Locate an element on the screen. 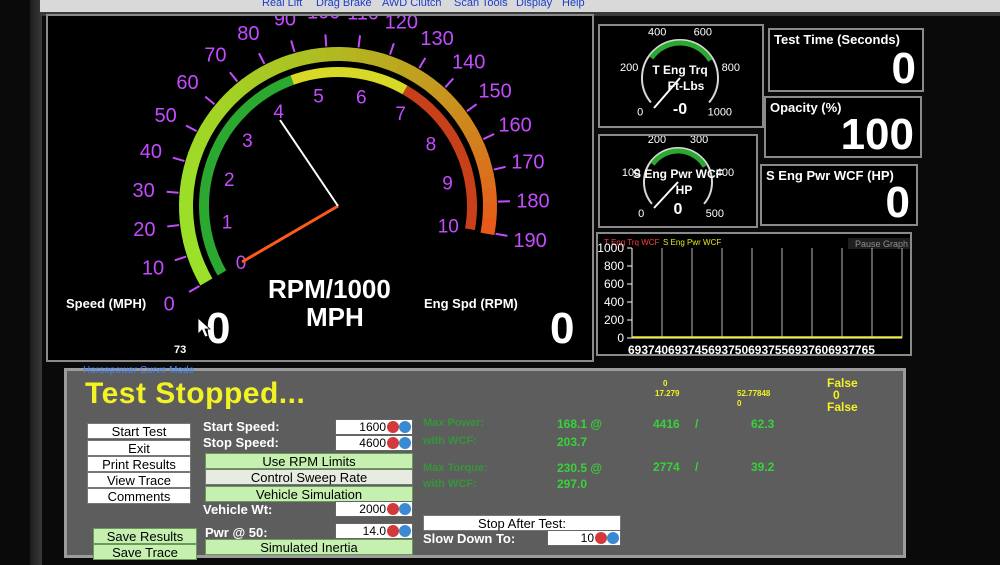 This screenshot has width=1000, height=565. menu-awd-clutch: AWD Clutch is located at coordinates (412, 4).